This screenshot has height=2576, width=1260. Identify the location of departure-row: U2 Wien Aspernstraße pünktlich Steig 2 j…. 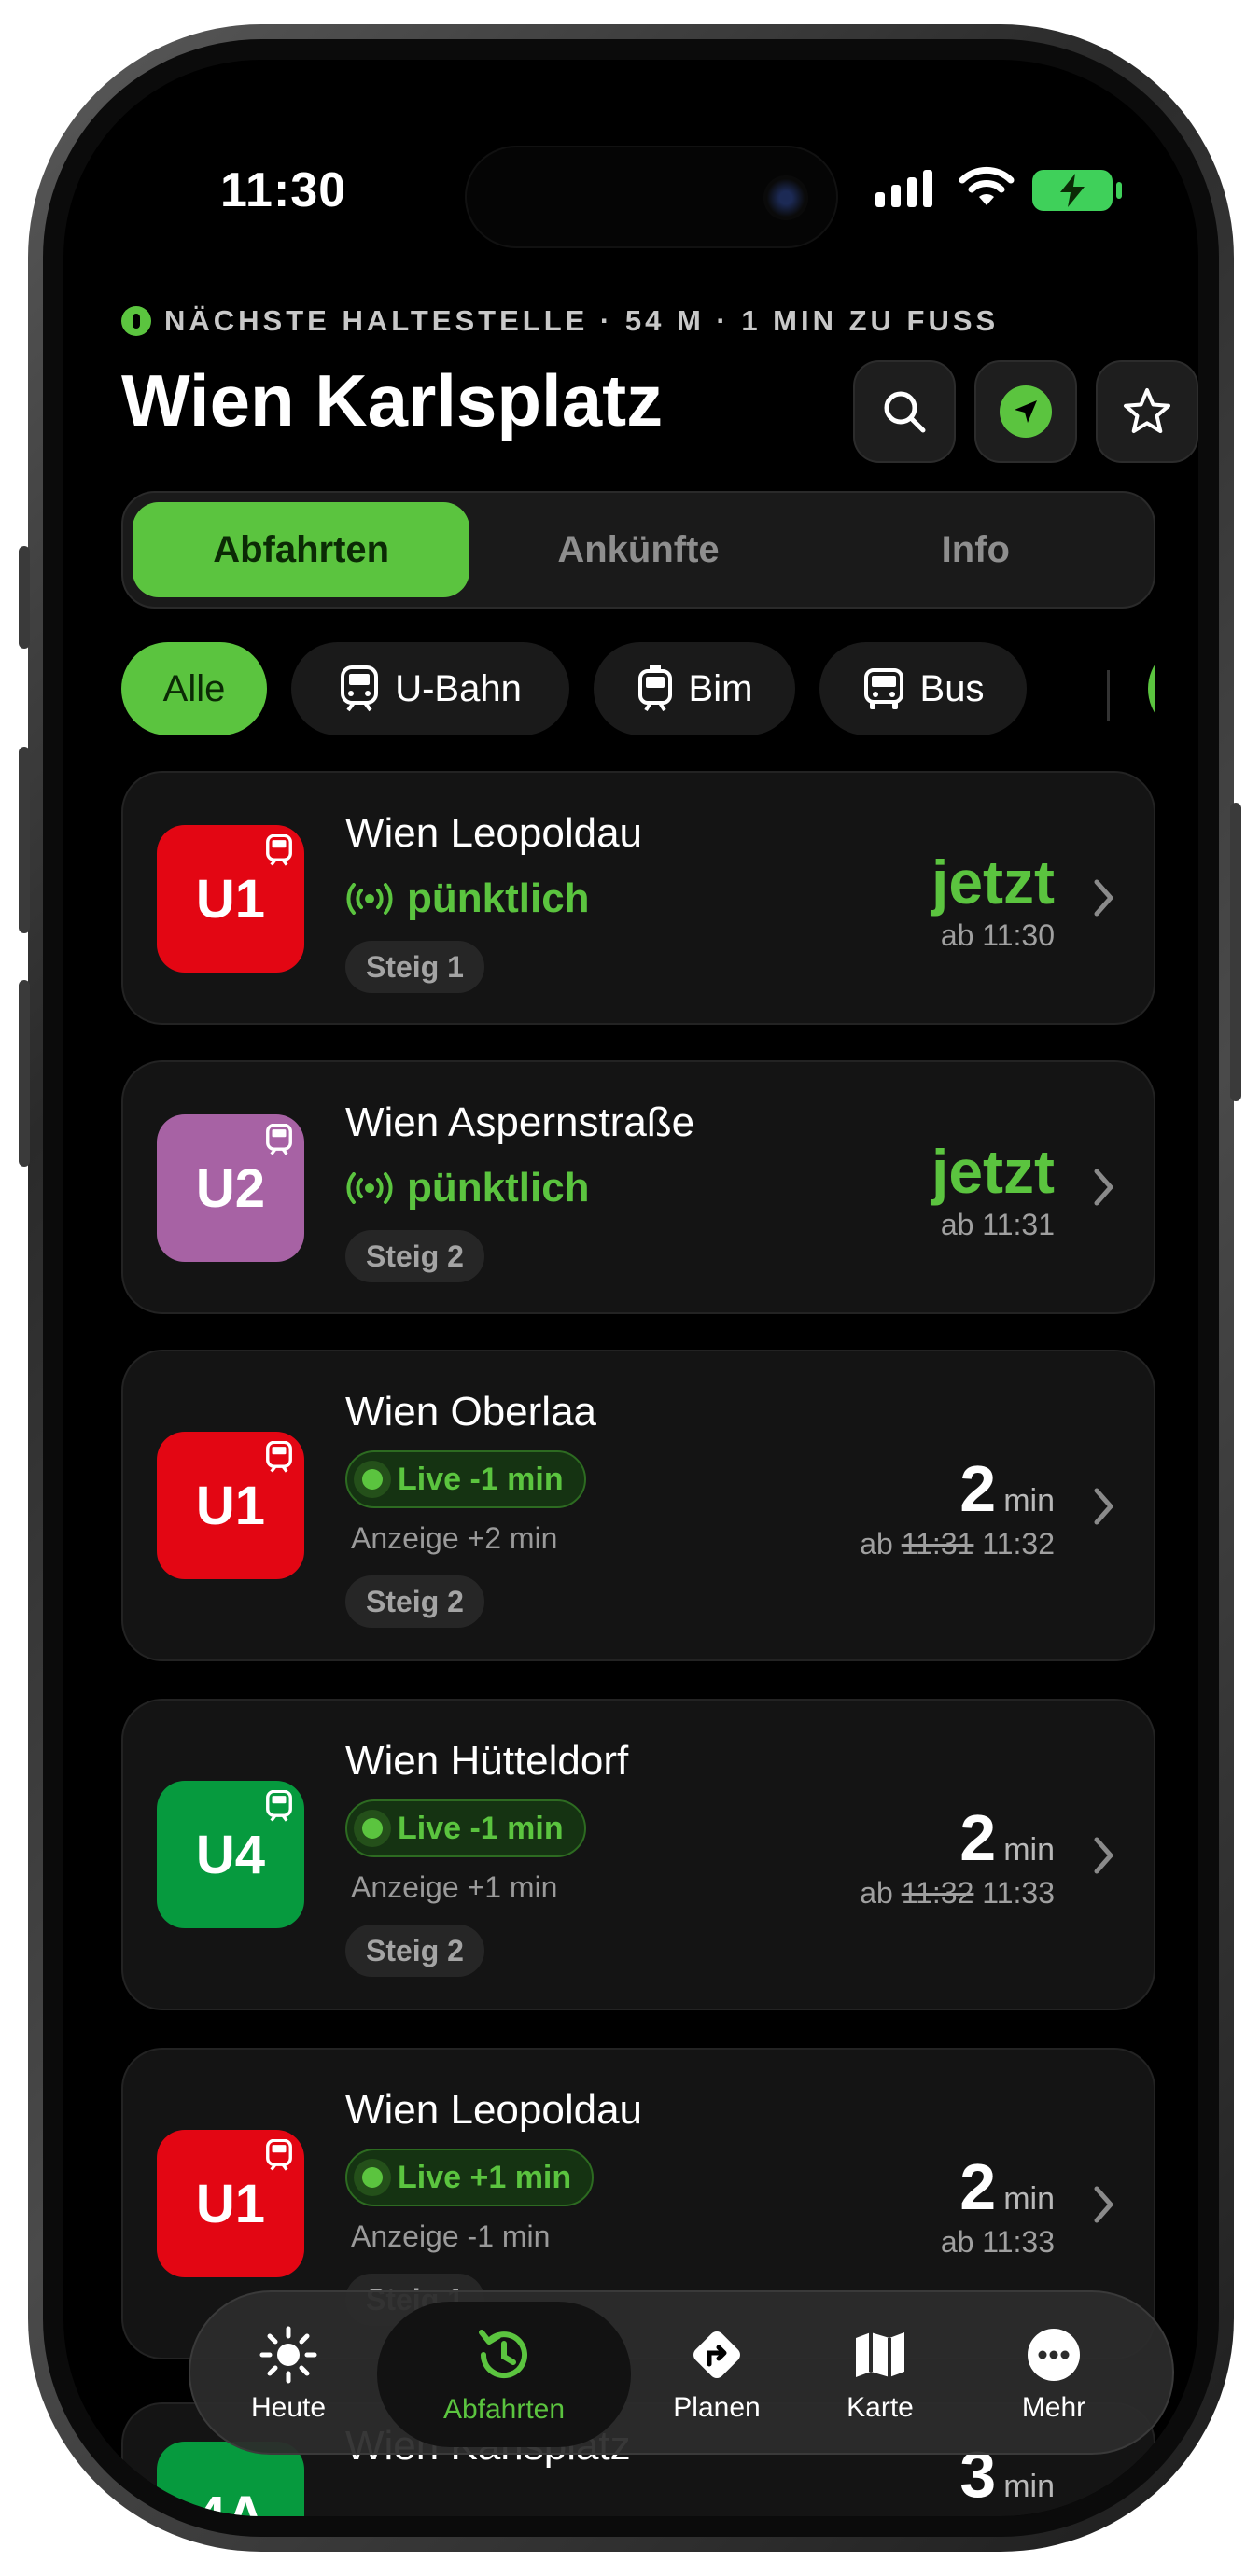
(638, 1187).